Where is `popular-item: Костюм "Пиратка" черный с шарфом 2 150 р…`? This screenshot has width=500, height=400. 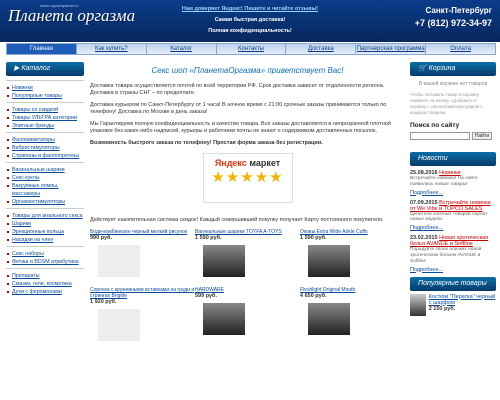 popular-item: Костюм "Пиратка" черный с шарфом 2 150 р… is located at coordinates (453, 304).